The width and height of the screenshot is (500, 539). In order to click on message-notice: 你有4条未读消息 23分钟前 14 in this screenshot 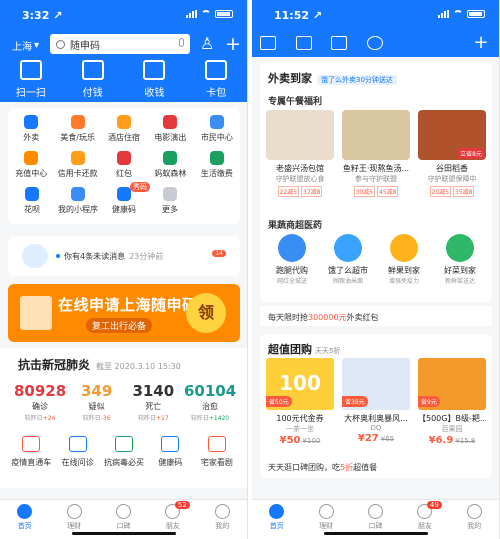, I will do `click(124, 256)`.